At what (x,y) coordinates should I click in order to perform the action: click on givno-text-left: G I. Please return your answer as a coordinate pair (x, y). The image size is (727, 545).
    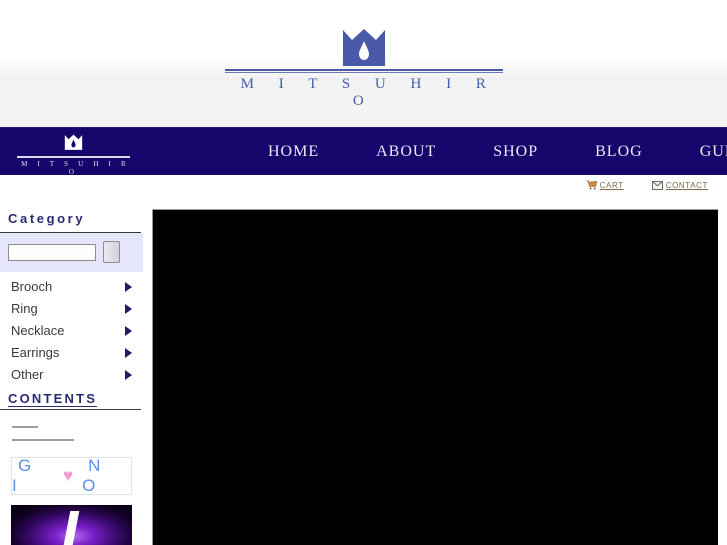
    Looking at the image, I should click on (25, 475).